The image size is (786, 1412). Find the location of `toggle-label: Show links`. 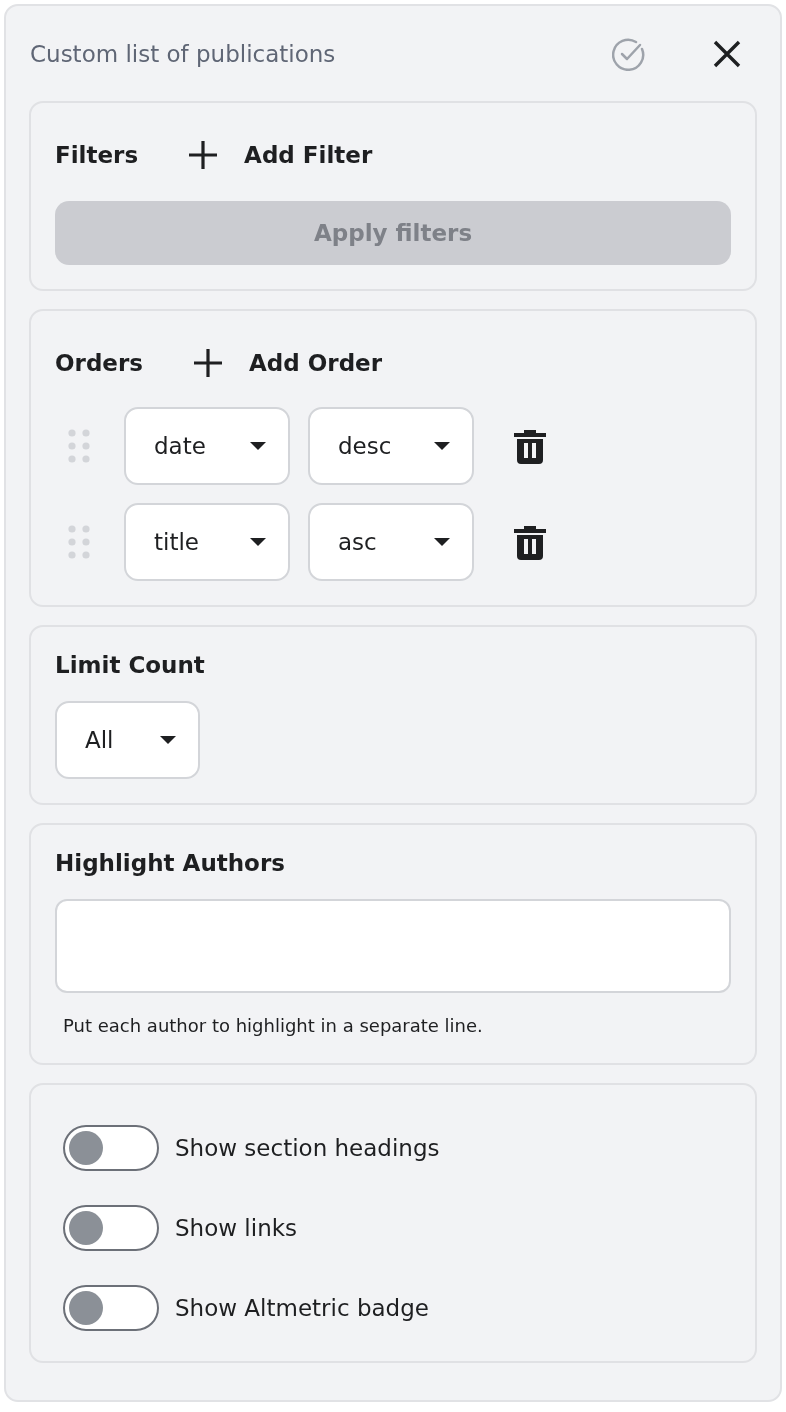

toggle-label: Show links is located at coordinates (236, 1228).